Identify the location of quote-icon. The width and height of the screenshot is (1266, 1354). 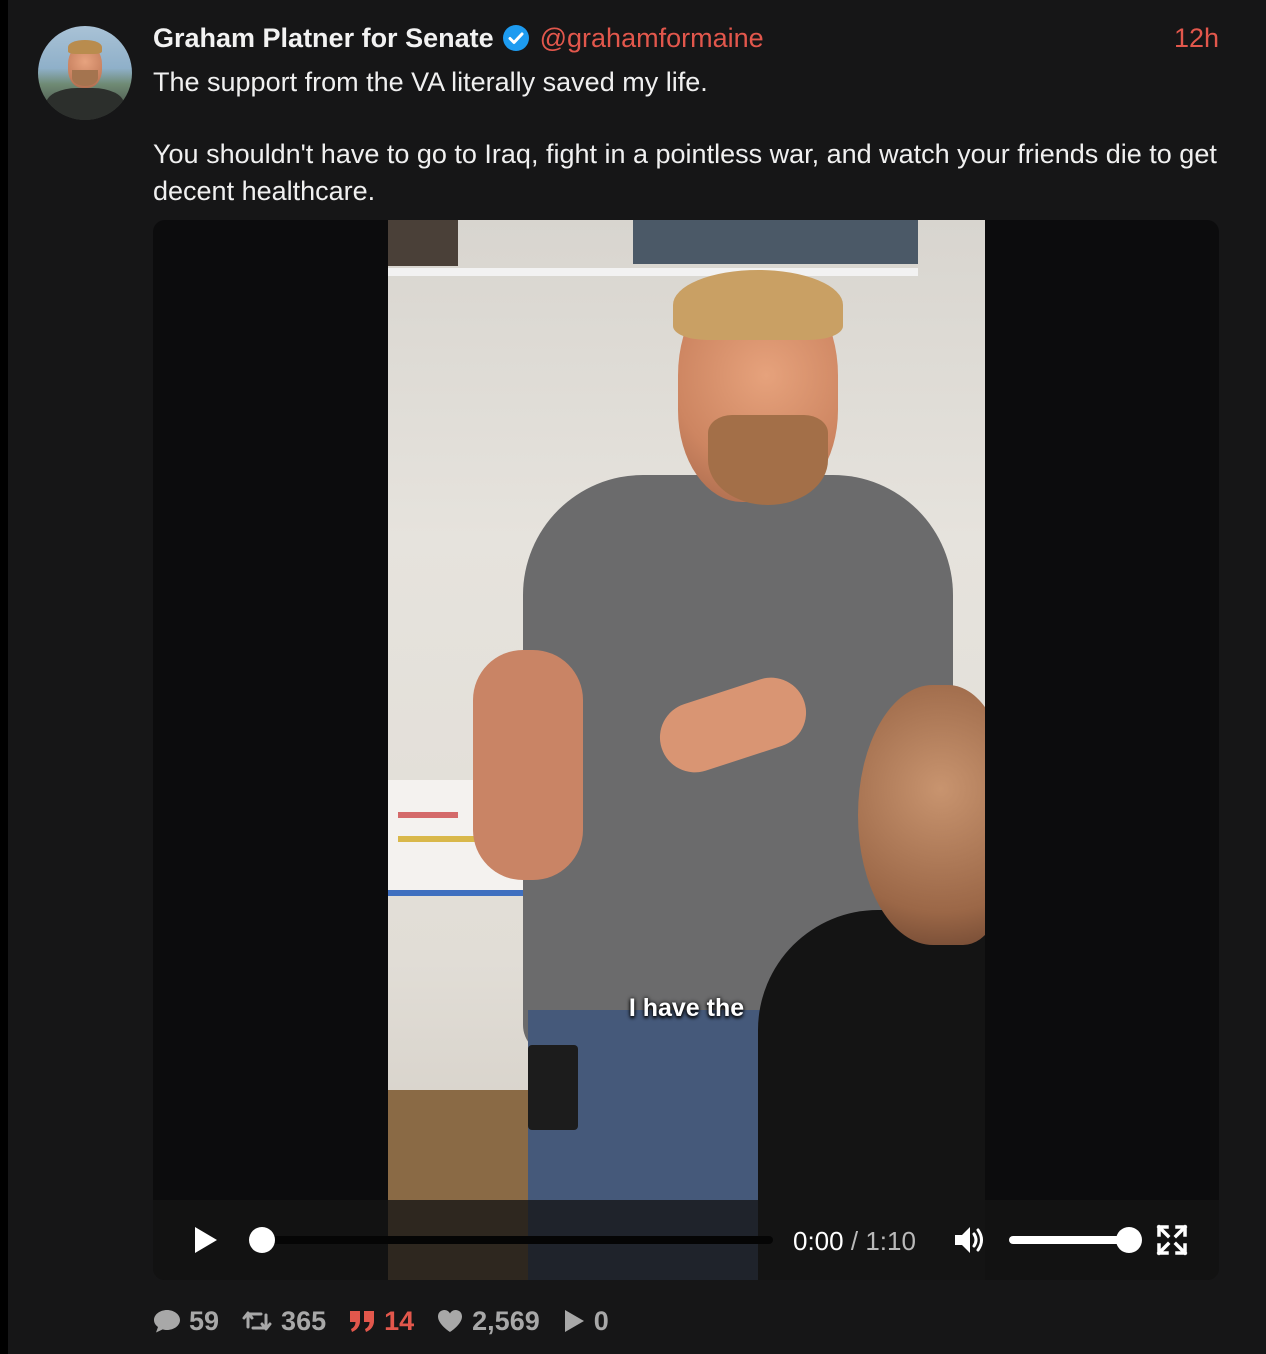
(362, 1321).